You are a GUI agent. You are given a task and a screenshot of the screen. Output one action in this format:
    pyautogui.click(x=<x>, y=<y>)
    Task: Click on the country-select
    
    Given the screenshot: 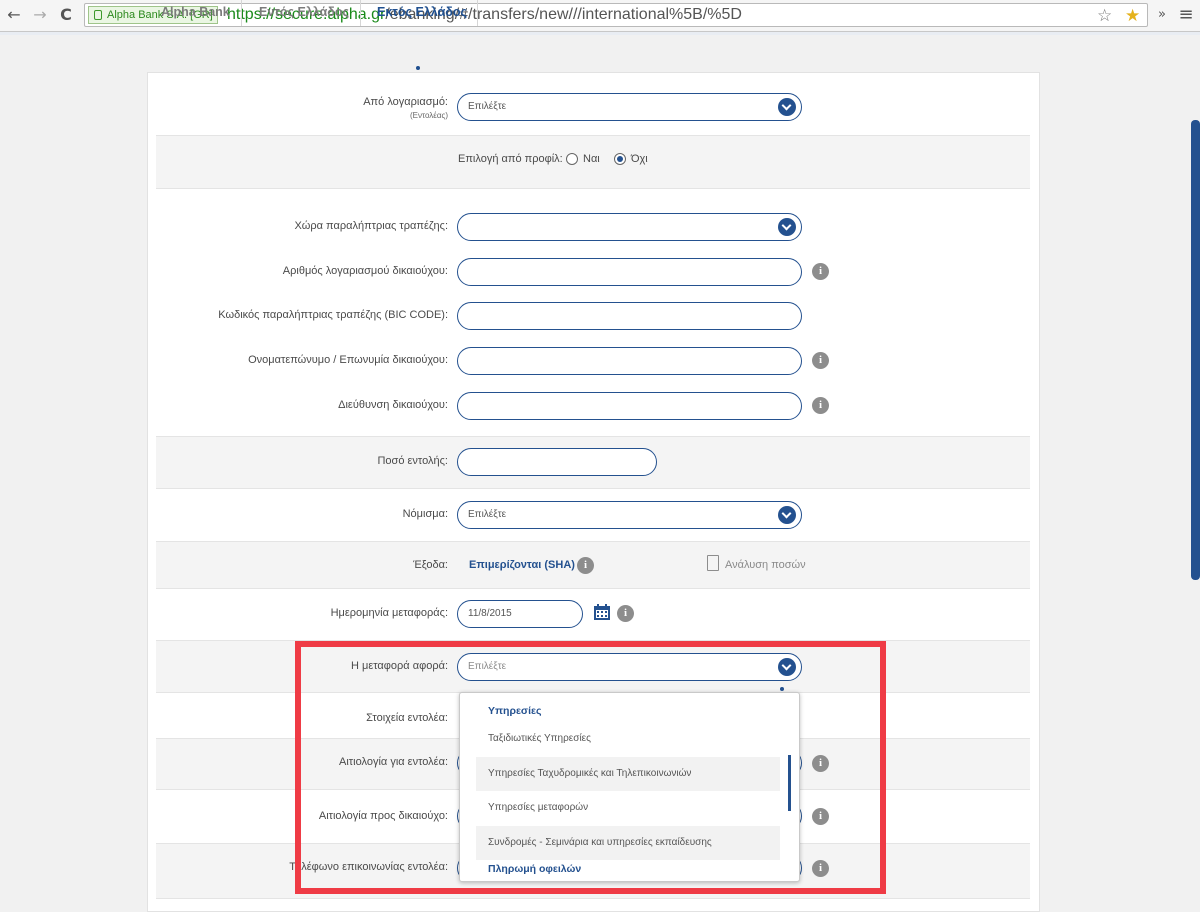 What is the action you would take?
    pyautogui.click(x=629, y=227)
    